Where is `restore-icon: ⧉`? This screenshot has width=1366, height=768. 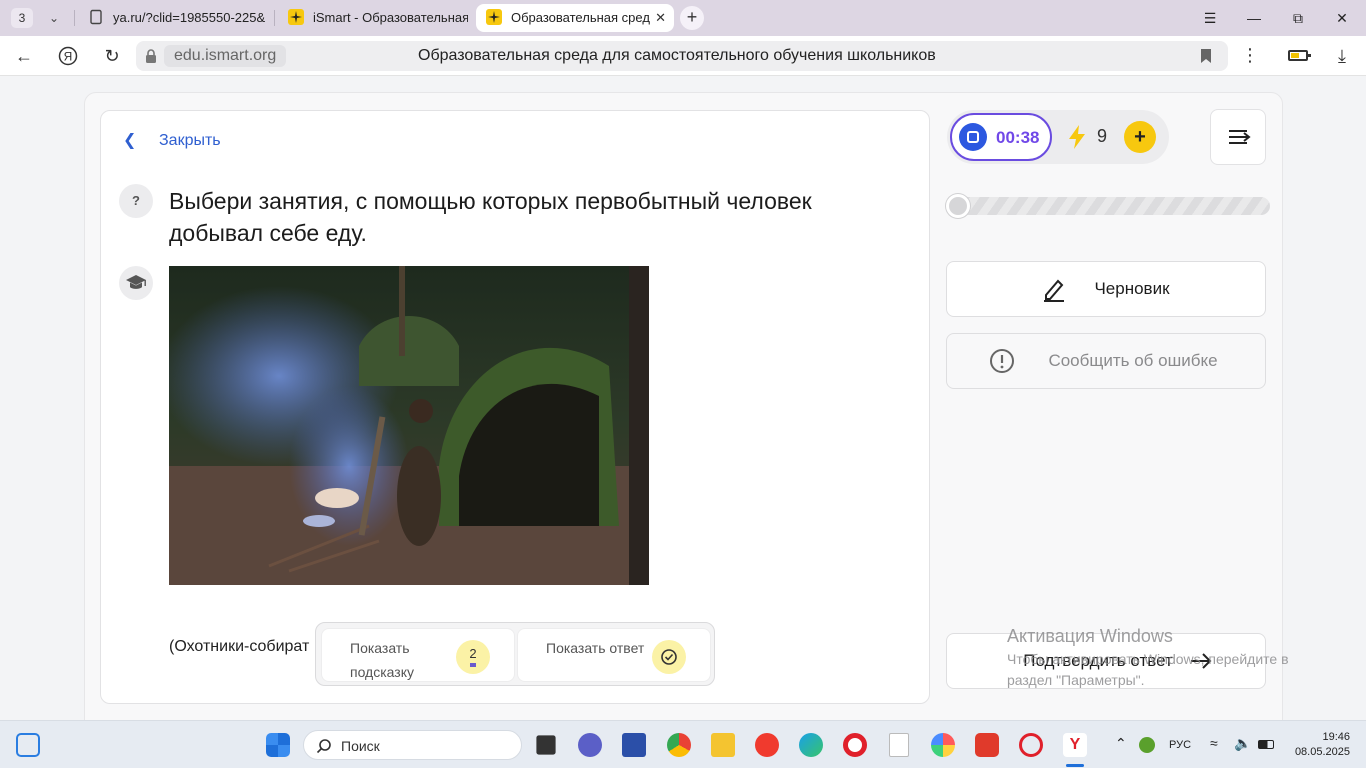
restore-icon: ⧉ is located at coordinates (1298, 18).